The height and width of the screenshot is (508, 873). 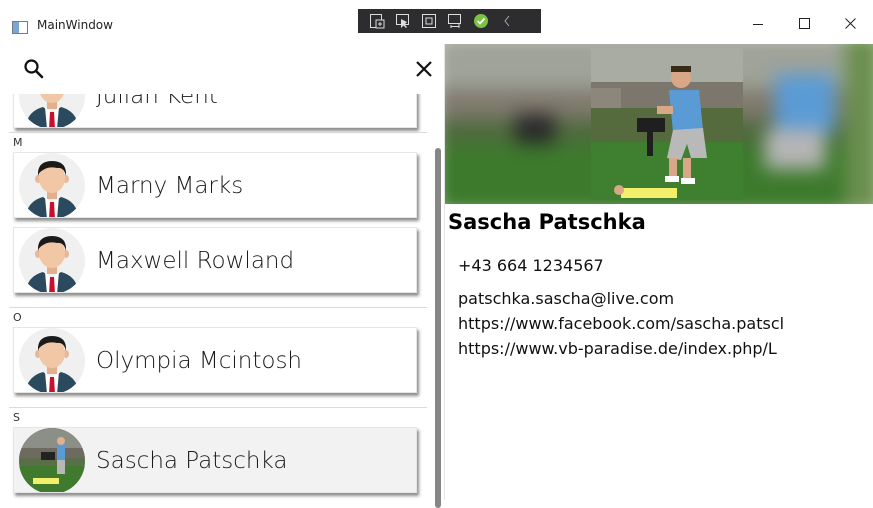 I want to click on contact-name: Julian Kent, so click(x=157, y=101).